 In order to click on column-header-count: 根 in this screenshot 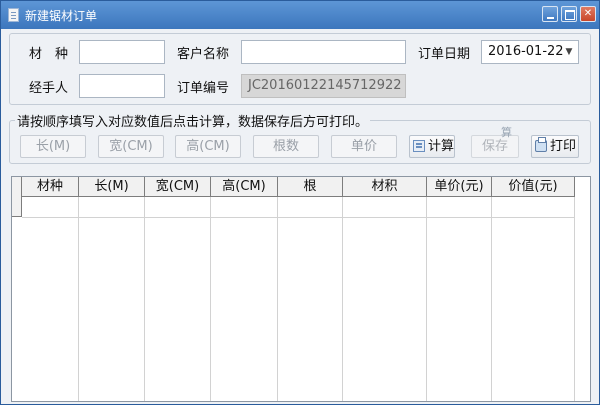, I will do `click(310, 187)`.